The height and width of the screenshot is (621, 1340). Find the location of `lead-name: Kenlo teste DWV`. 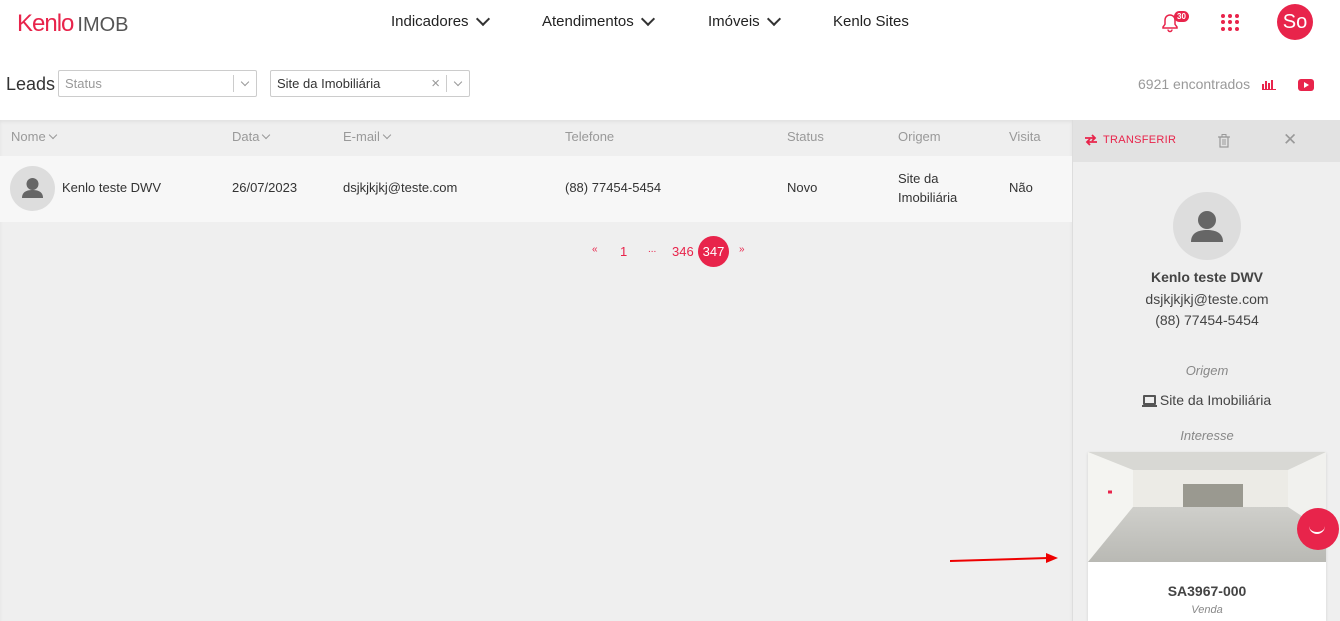

lead-name: Kenlo teste DWV is located at coordinates (1206, 277).